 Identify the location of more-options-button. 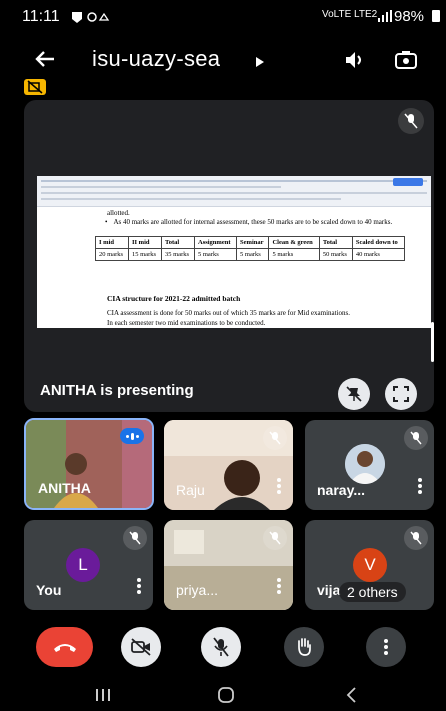
(386, 647).